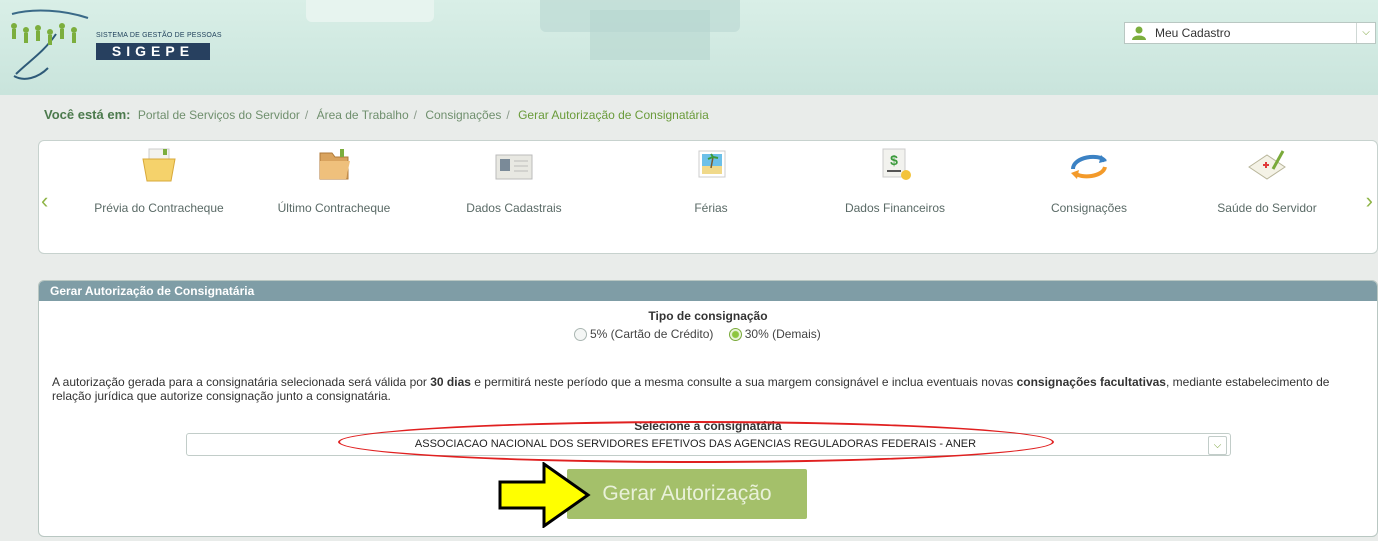 The image size is (1378, 541). Describe the element at coordinates (514, 181) in the screenshot. I see `tile-dados-cadastrais: Dados Cadastrais` at that location.